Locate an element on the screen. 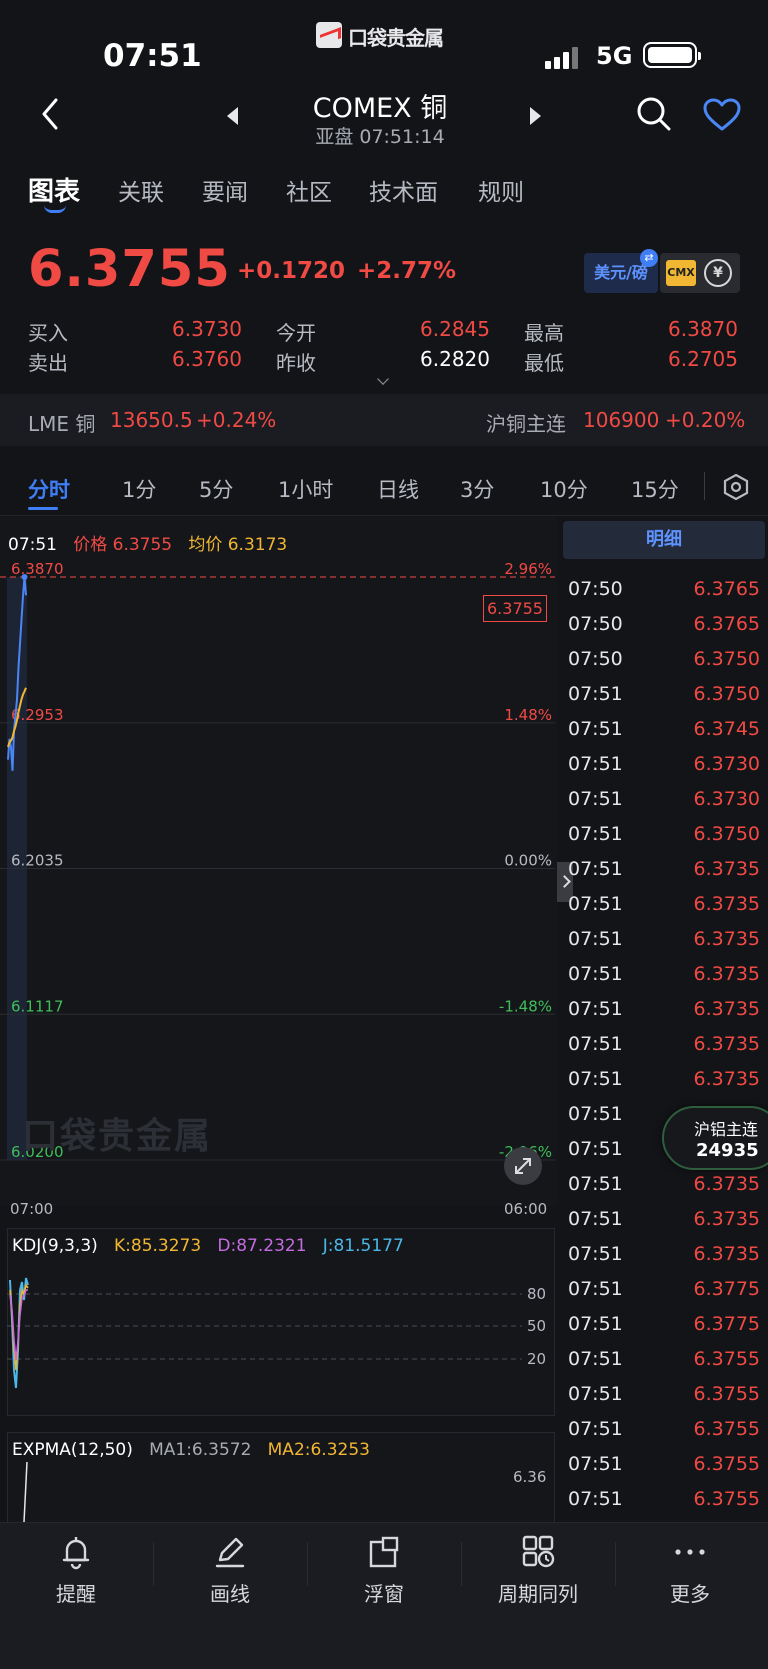  back-button is located at coordinates (51, 114).